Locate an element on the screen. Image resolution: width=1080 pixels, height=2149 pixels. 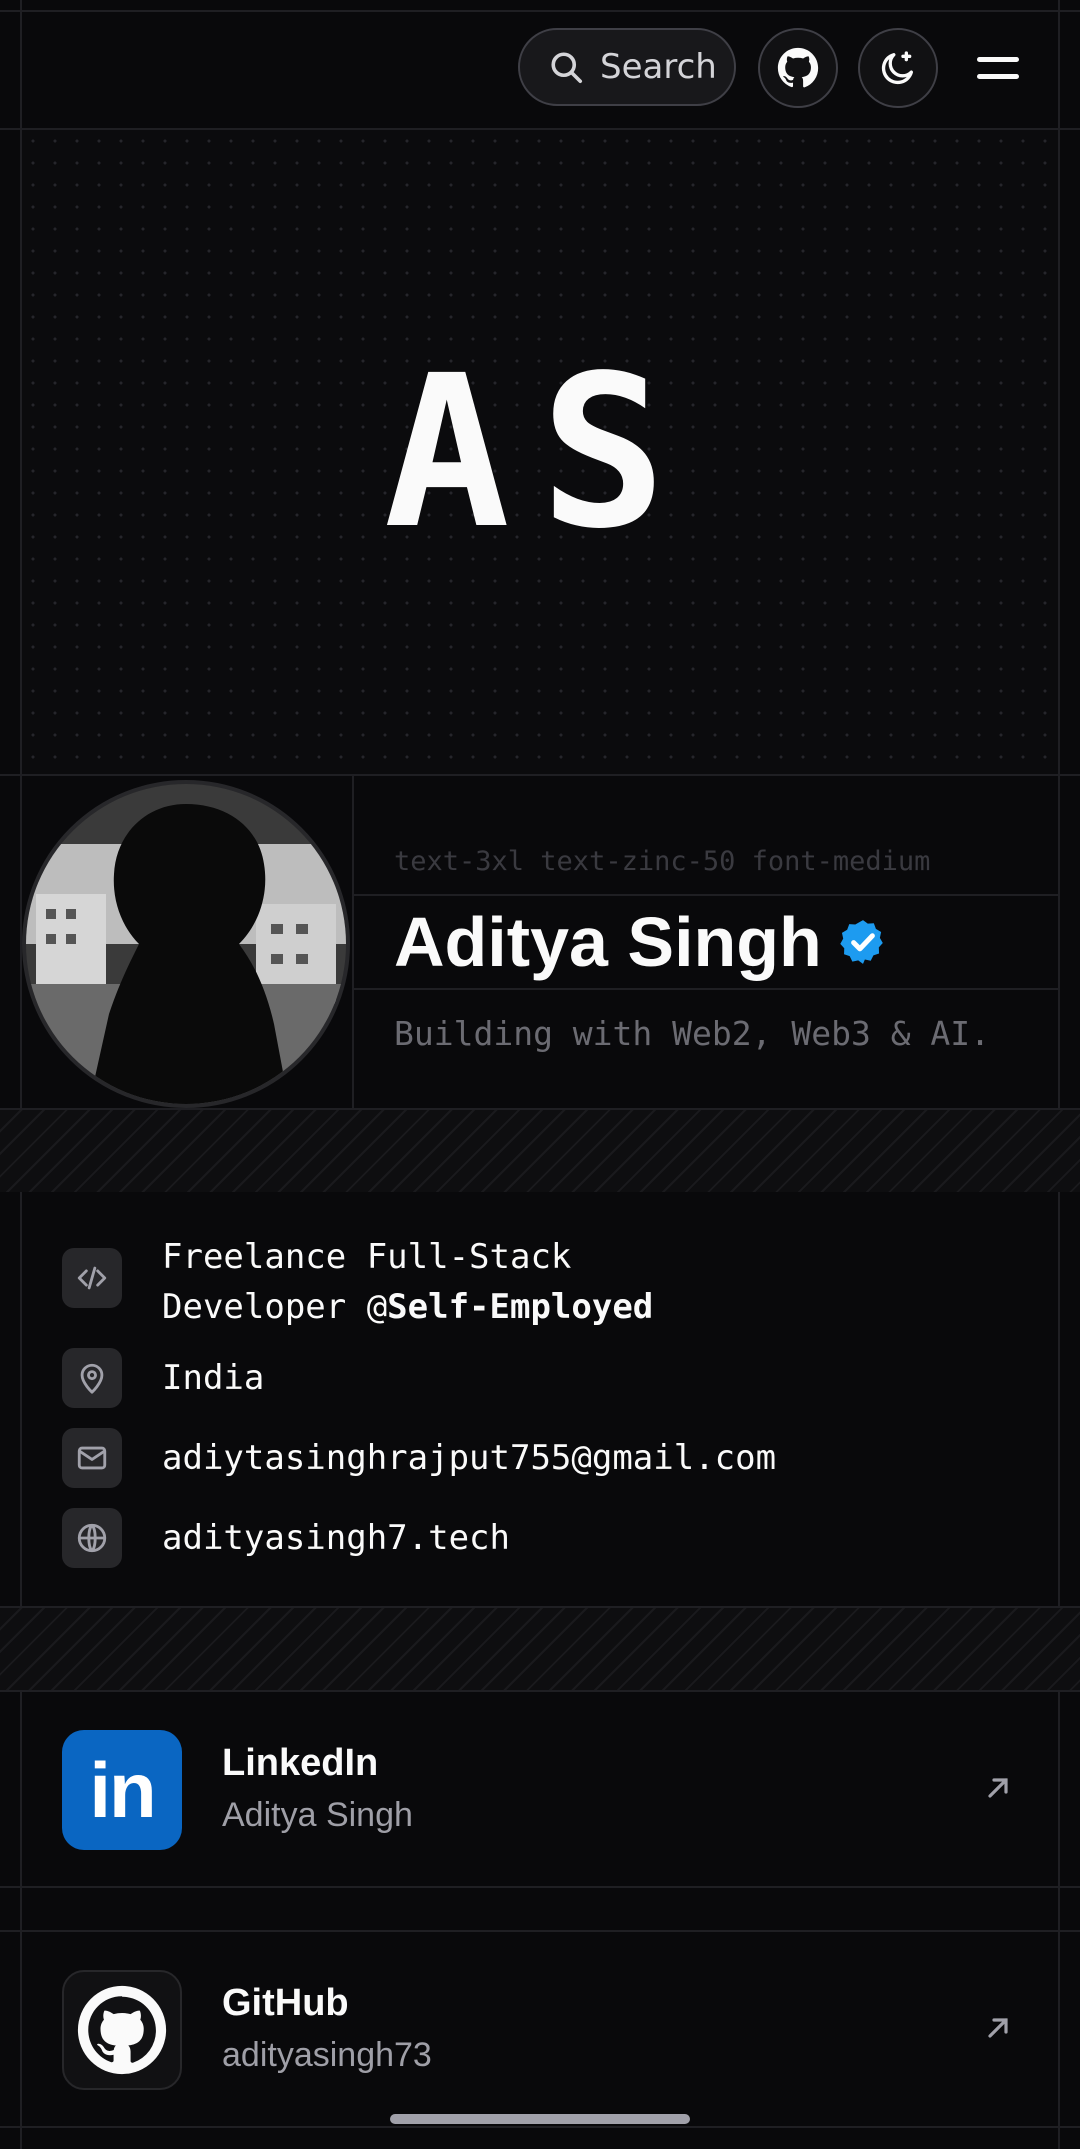
job-title-prefix: Developer @ is located at coordinates (275, 1307).